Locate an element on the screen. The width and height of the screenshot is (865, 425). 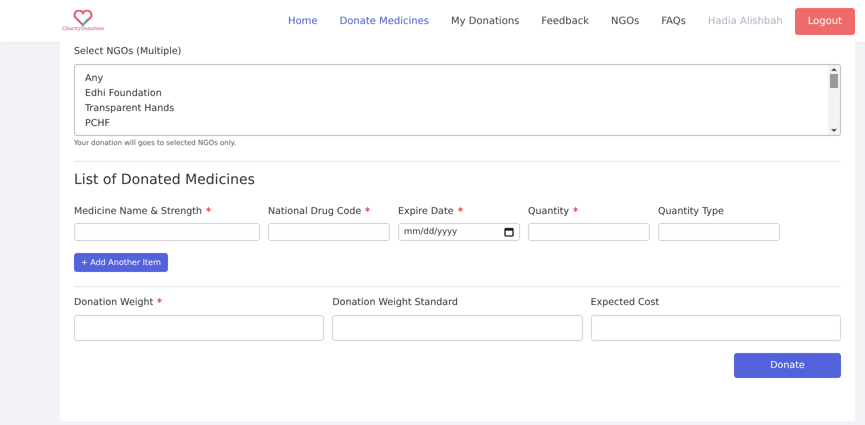
field-label: Donation Weight is located at coordinates (114, 302).